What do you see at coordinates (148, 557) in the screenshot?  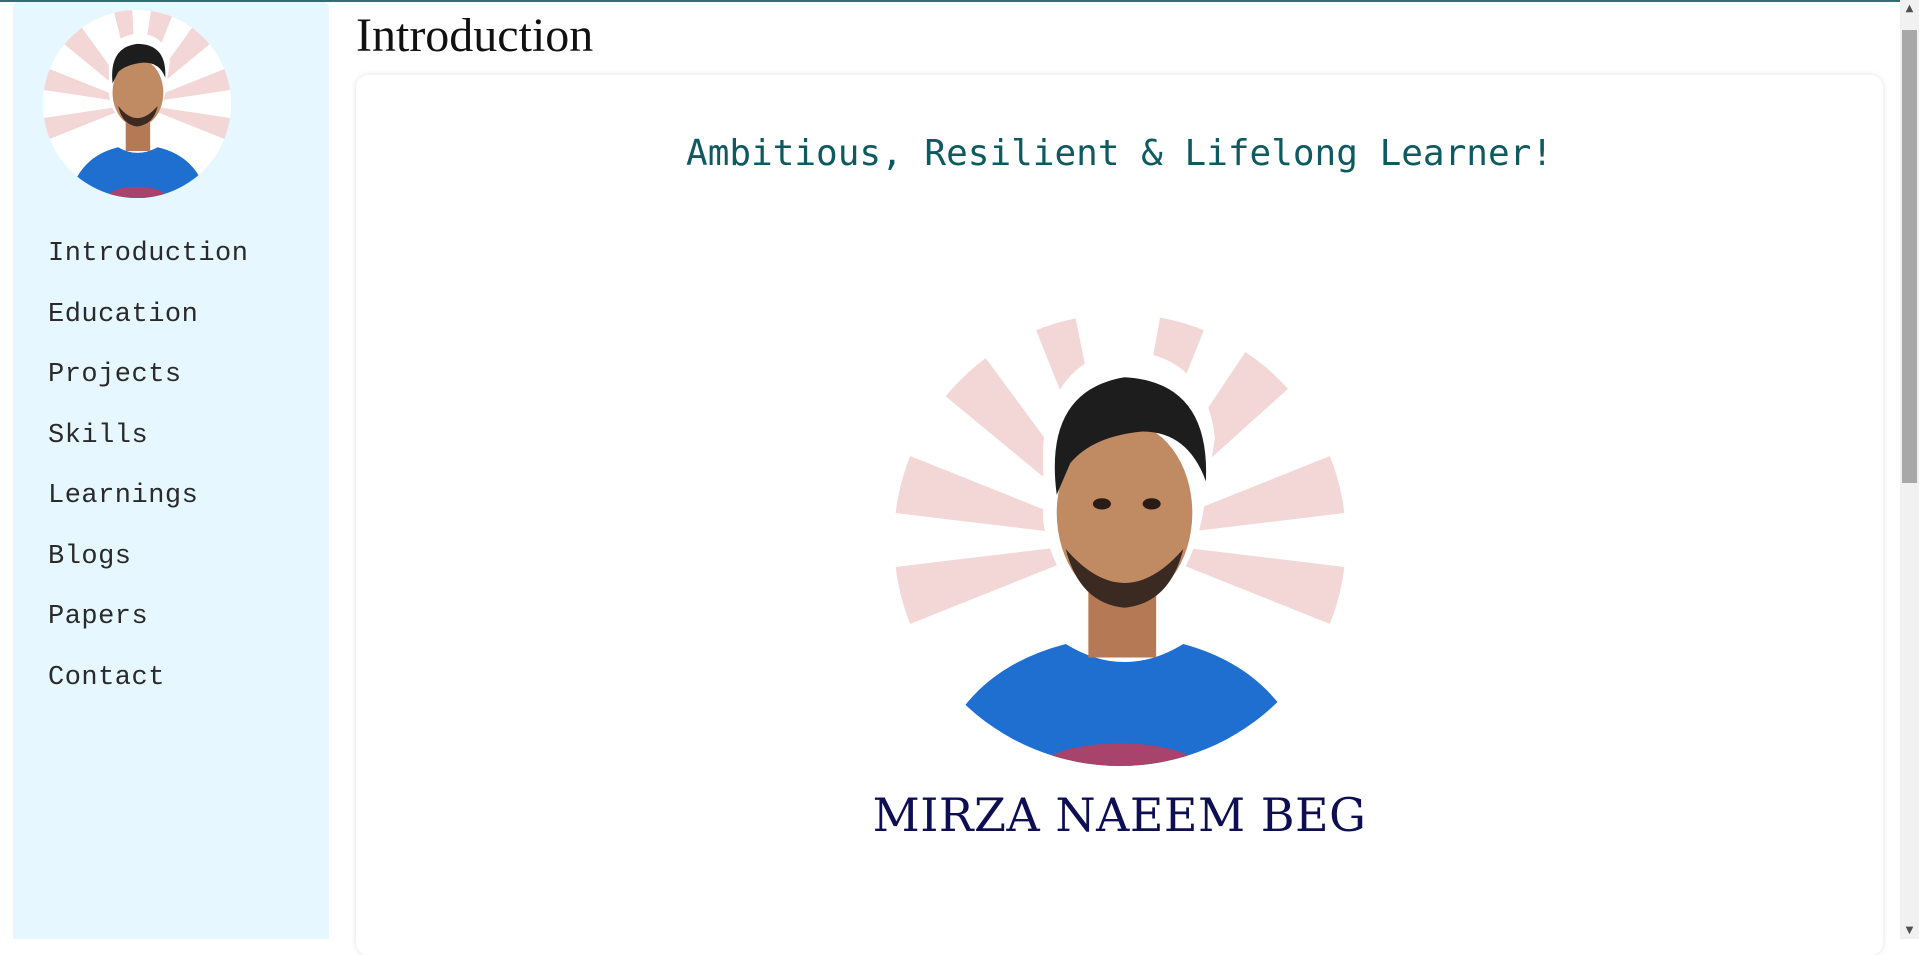 I see `nav-item-blogs: Blogs` at bounding box center [148, 557].